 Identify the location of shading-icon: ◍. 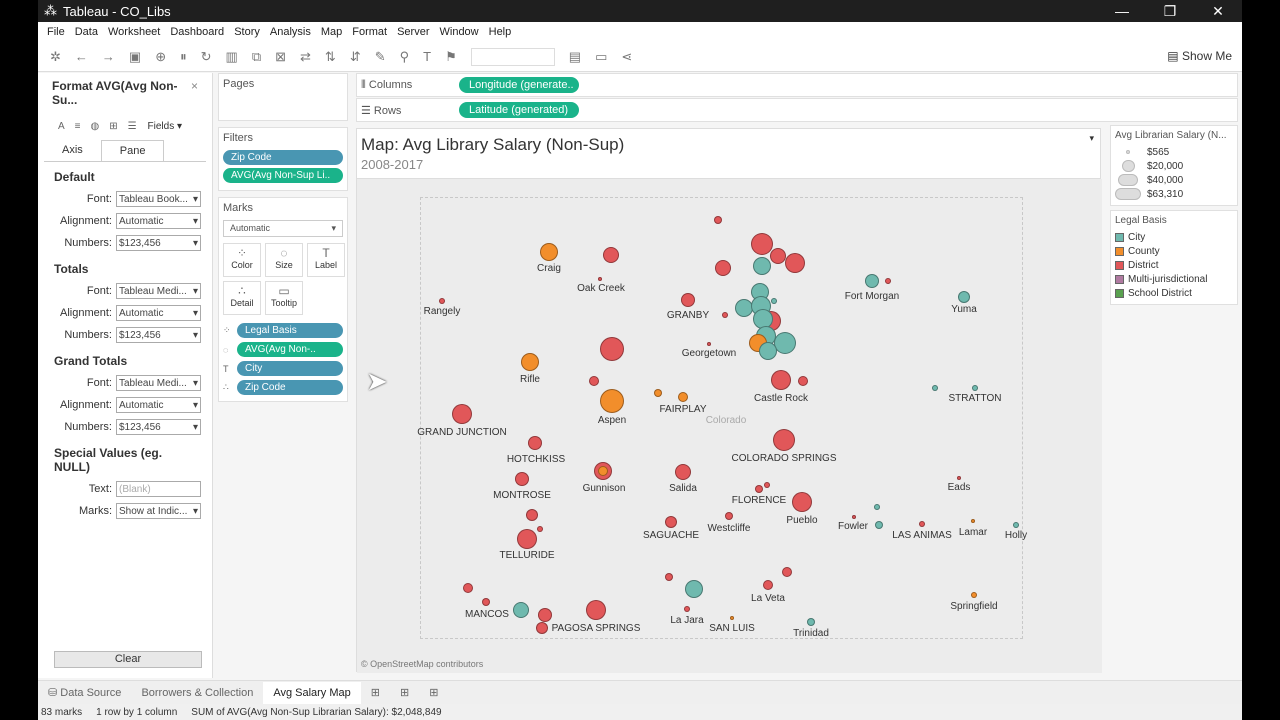
(95, 126).